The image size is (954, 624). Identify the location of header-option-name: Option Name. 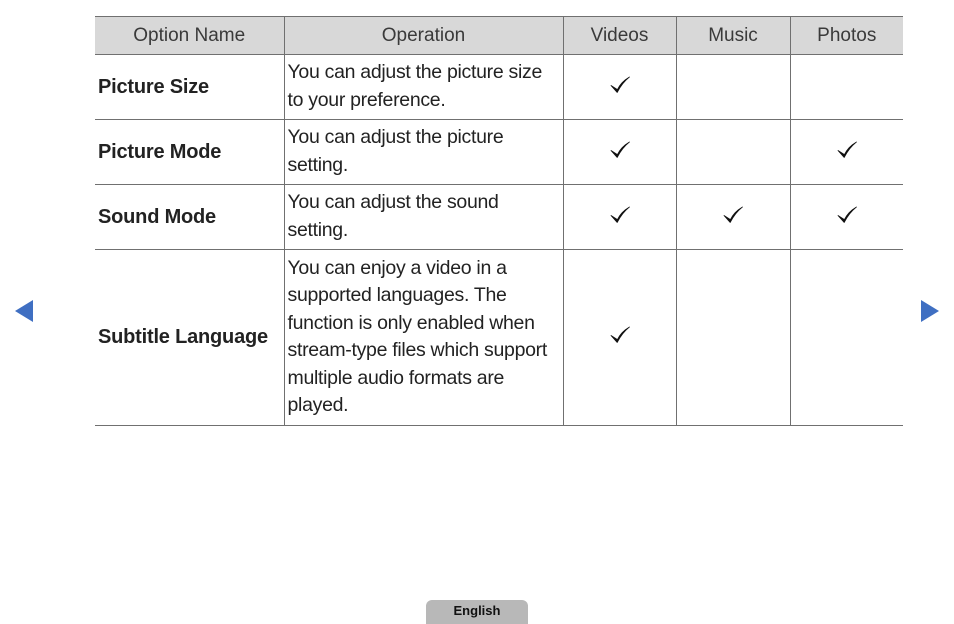
(190, 35).